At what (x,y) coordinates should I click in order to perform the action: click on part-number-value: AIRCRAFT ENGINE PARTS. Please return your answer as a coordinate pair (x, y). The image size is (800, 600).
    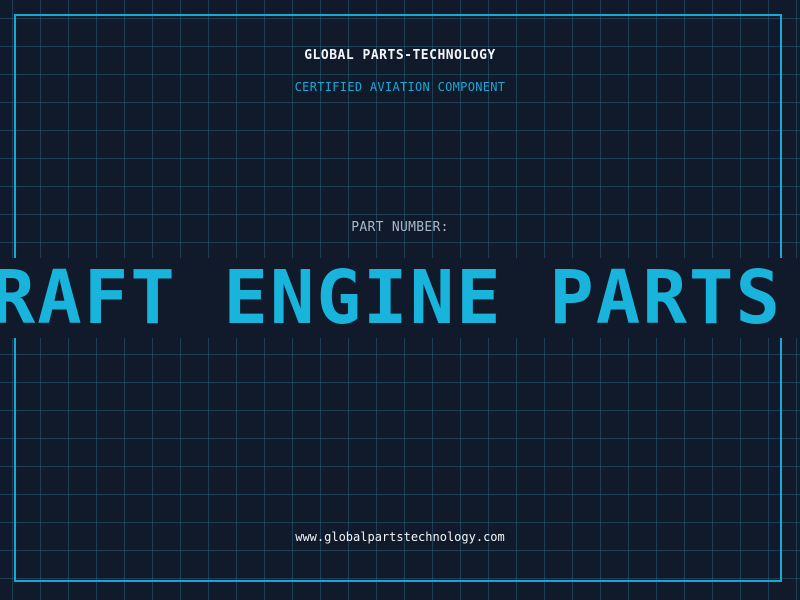
    Looking at the image, I should click on (391, 298).